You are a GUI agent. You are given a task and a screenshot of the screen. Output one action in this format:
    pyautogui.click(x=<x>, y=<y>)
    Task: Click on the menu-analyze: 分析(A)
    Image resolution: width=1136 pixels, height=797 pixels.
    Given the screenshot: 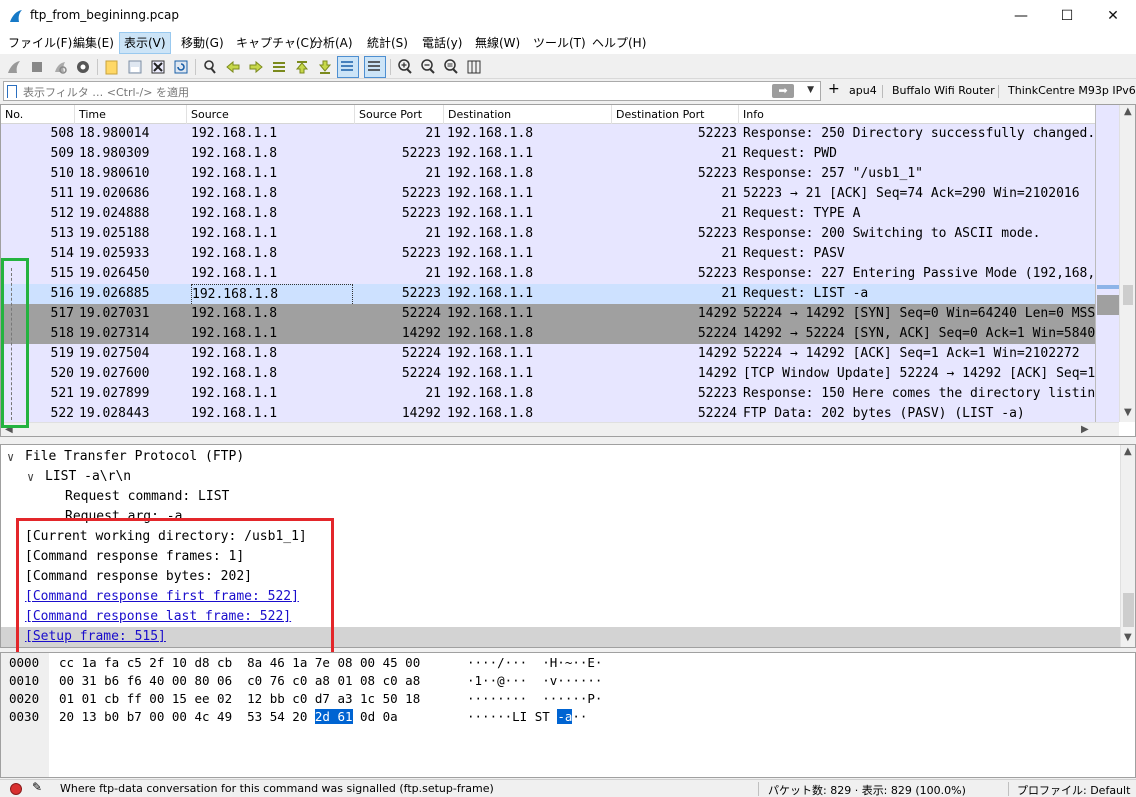 What is the action you would take?
    pyautogui.click(x=332, y=43)
    